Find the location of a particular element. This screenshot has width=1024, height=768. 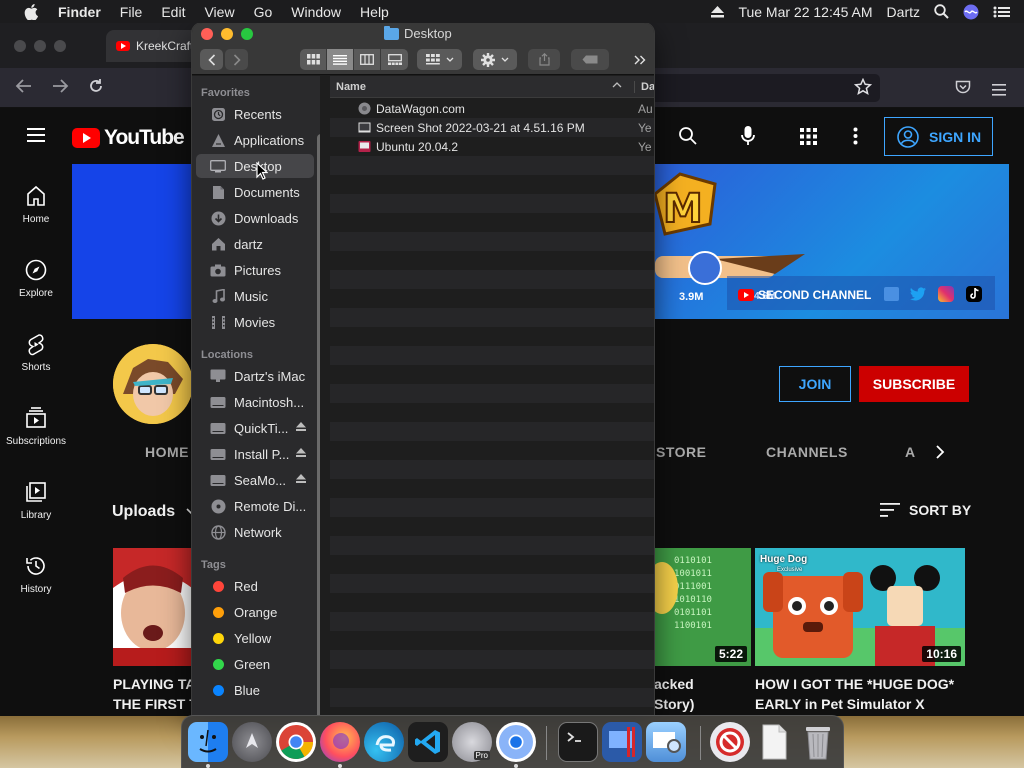

sidebar-location-0: Dartz's iMac is located at coordinates (253, 376).